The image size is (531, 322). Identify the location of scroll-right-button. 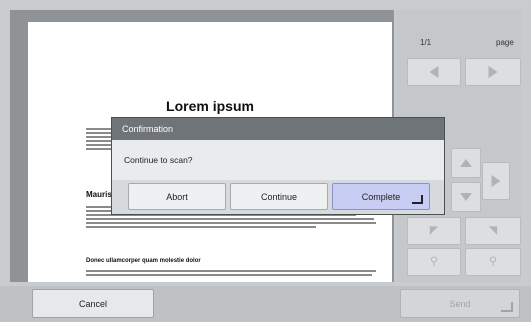
(496, 181).